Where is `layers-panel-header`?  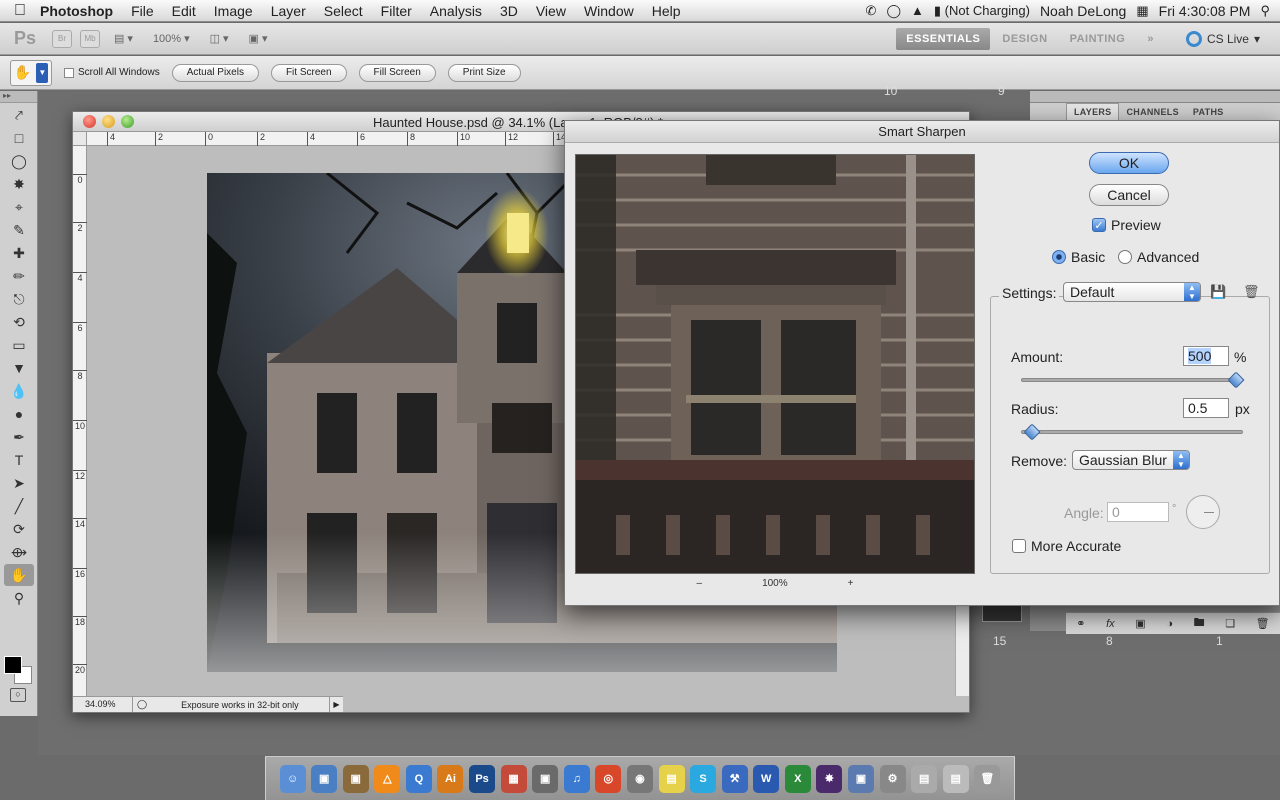
layers-panel-header is located at coordinates (1155, 97).